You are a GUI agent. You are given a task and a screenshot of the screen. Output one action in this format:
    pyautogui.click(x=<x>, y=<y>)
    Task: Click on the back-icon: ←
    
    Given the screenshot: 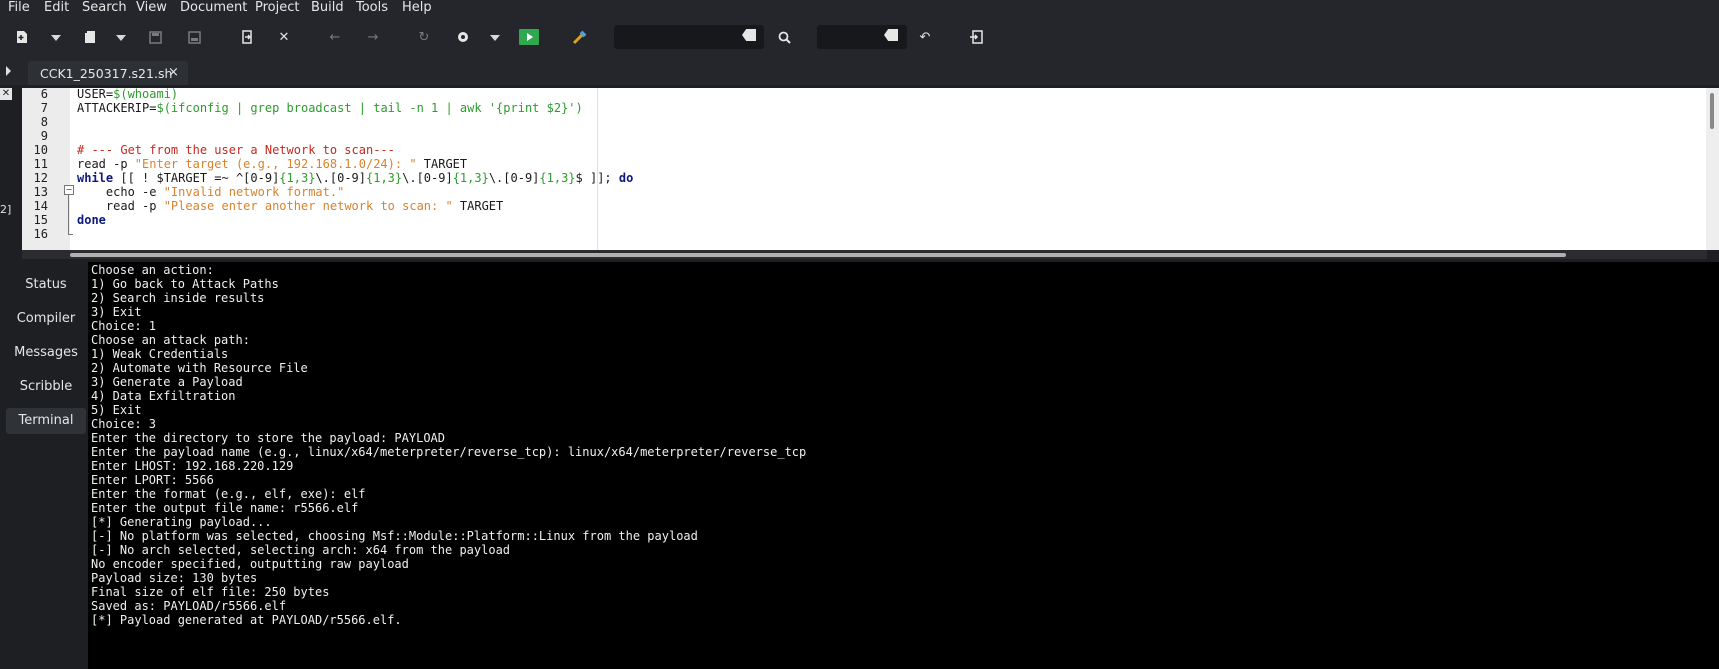 What is the action you would take?
    pyautogui.click(x=335, y=37)
    